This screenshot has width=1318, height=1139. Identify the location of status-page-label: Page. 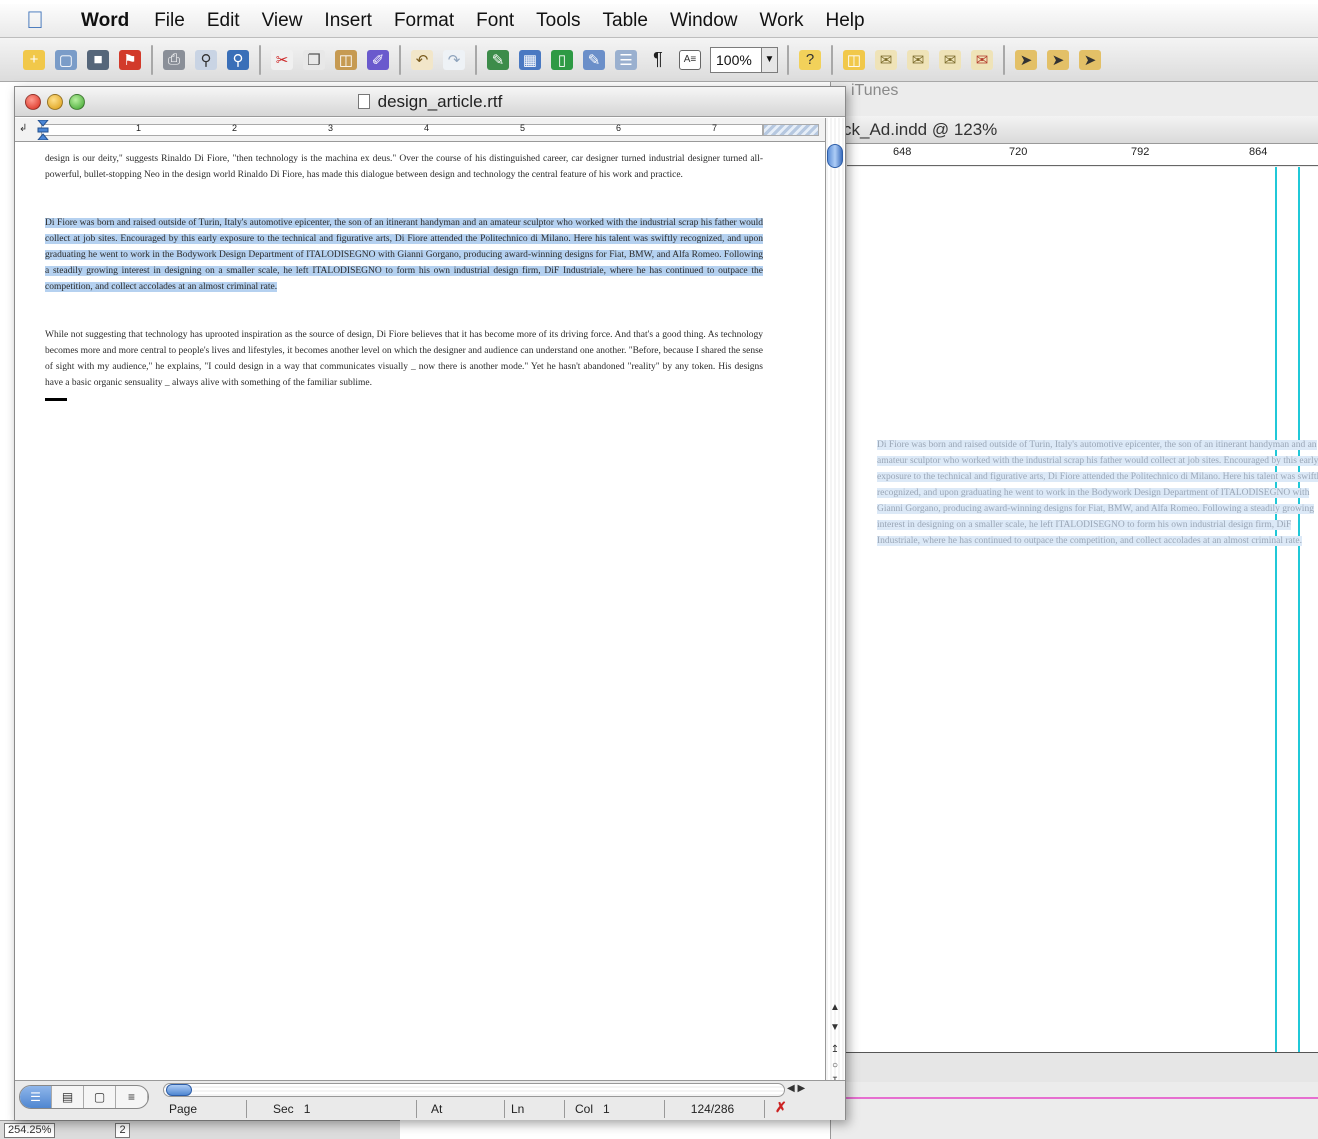
(183, 1109).